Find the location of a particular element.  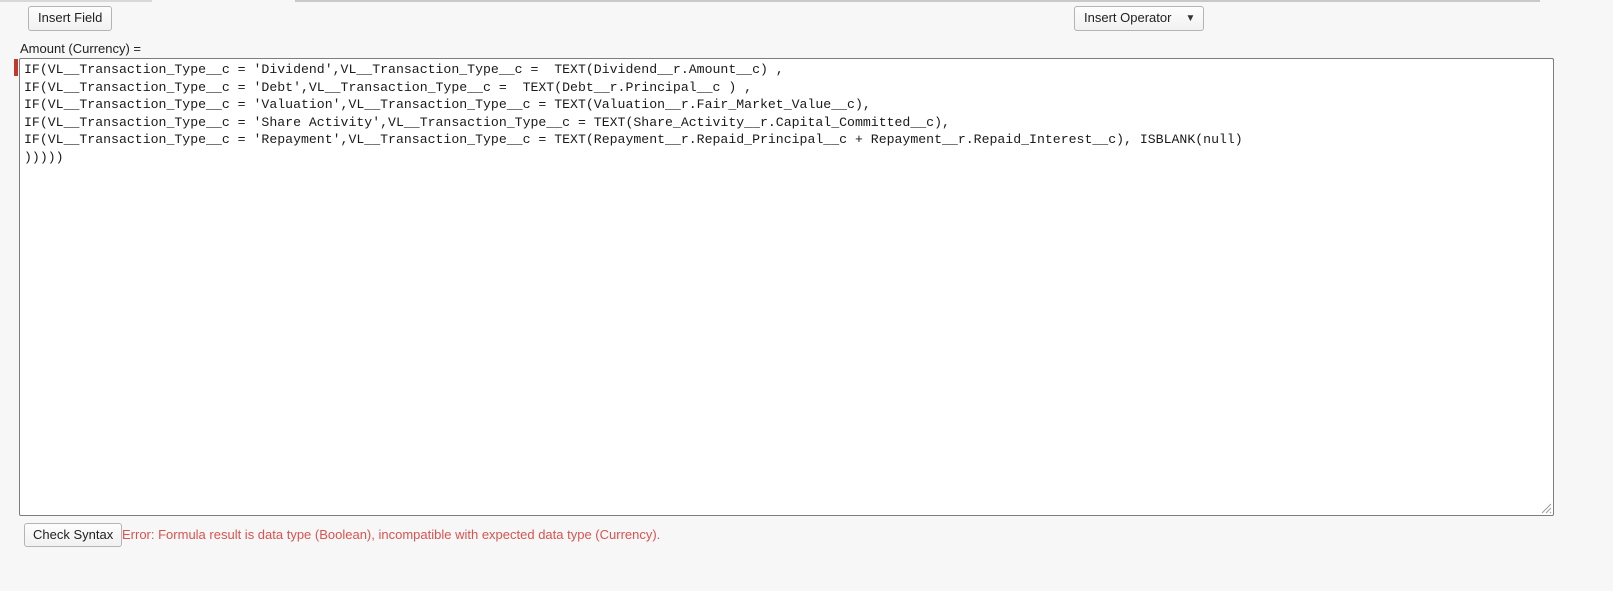

chevron-down-icon: ▼ is located at coordinates (1190, 18).